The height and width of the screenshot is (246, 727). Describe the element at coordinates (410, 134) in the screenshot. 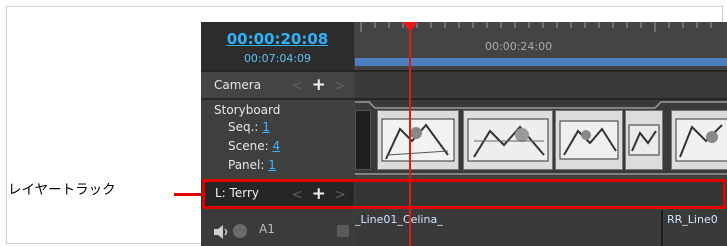

I see `playhead` at that location.